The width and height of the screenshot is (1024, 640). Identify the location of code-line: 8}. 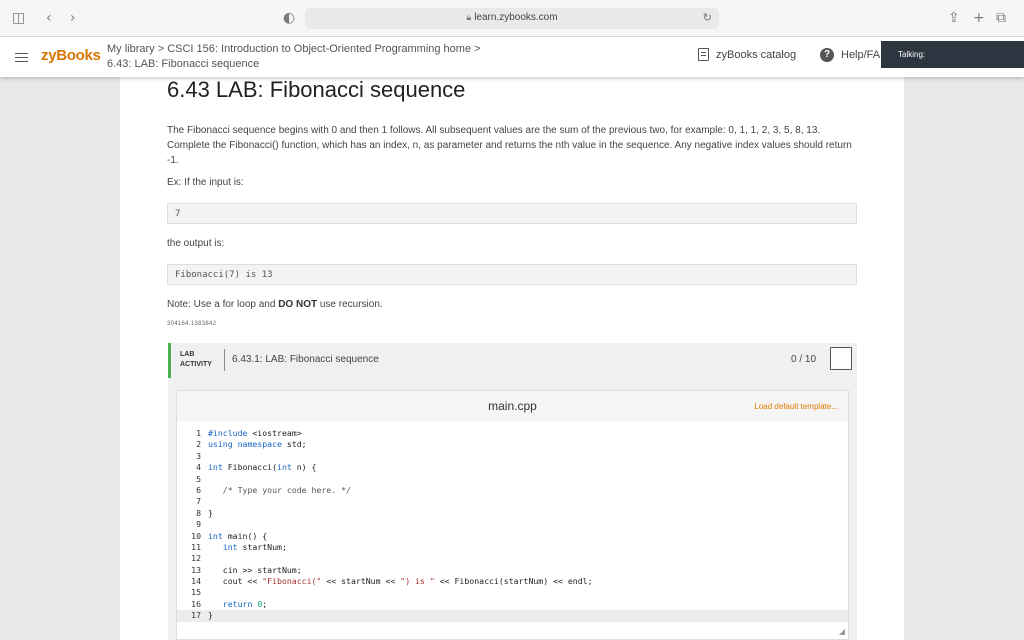
(512, 513).